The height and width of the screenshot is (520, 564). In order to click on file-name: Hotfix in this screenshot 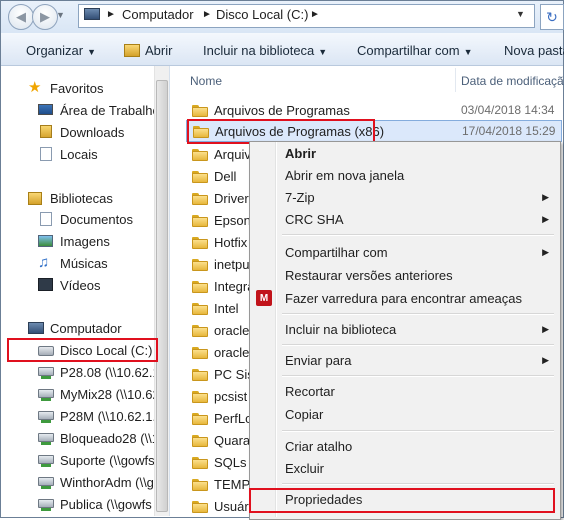, I will do `click(231, 242)`.